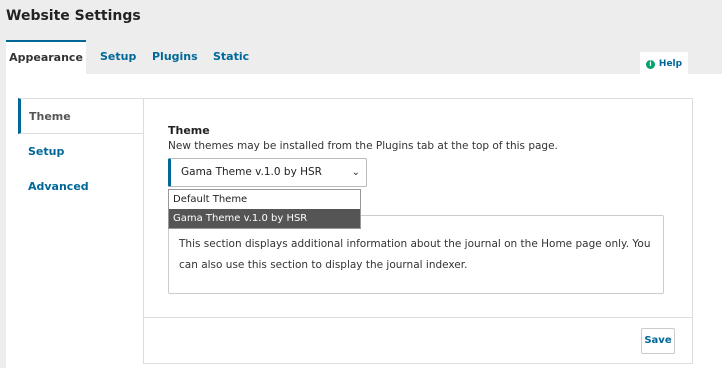 Image resolution: width=722 pixels, height=368 pixels. Describe the element at coordinates (658, 341) in the screenshot. I see `save-button: Save` at that location.